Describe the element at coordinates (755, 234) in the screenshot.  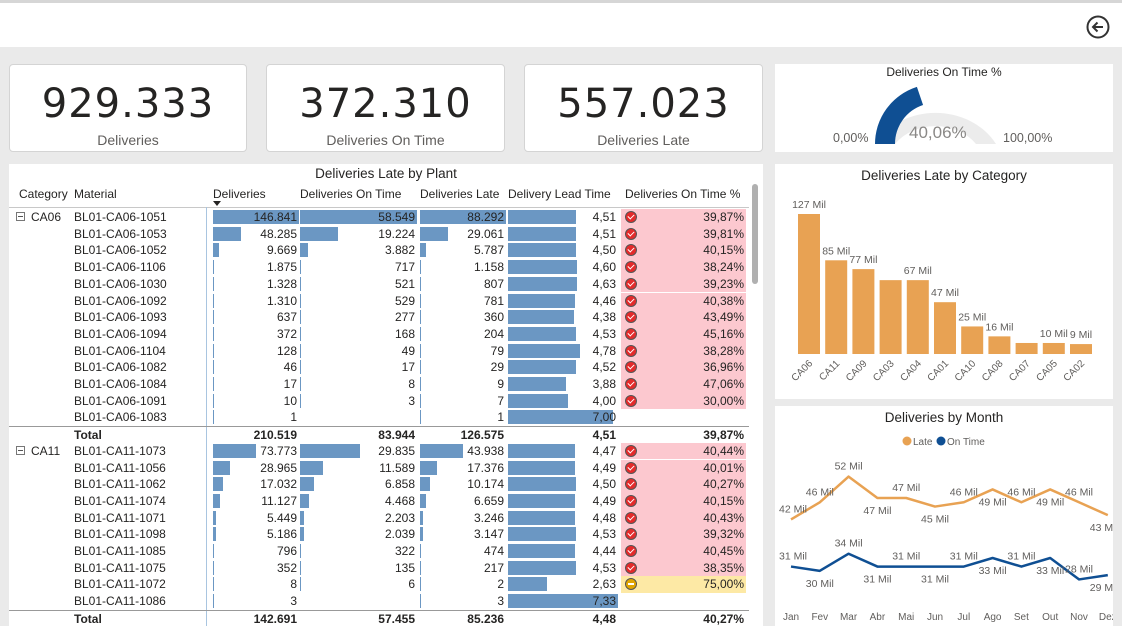
I see `table-scrollbar` at that location.